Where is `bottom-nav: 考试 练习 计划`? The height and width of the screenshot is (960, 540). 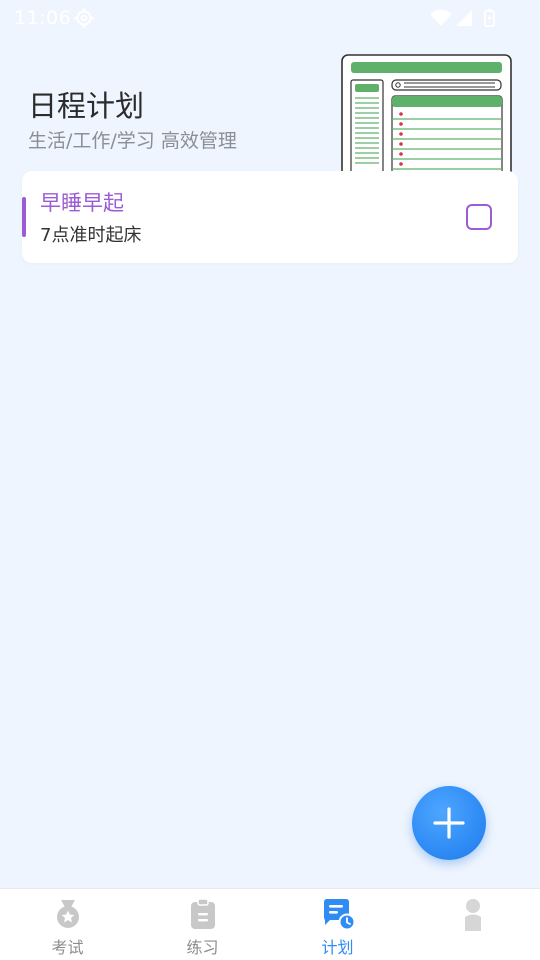
bottom-nav: 考试 练习 计划 is located at coordinates (270, 924).